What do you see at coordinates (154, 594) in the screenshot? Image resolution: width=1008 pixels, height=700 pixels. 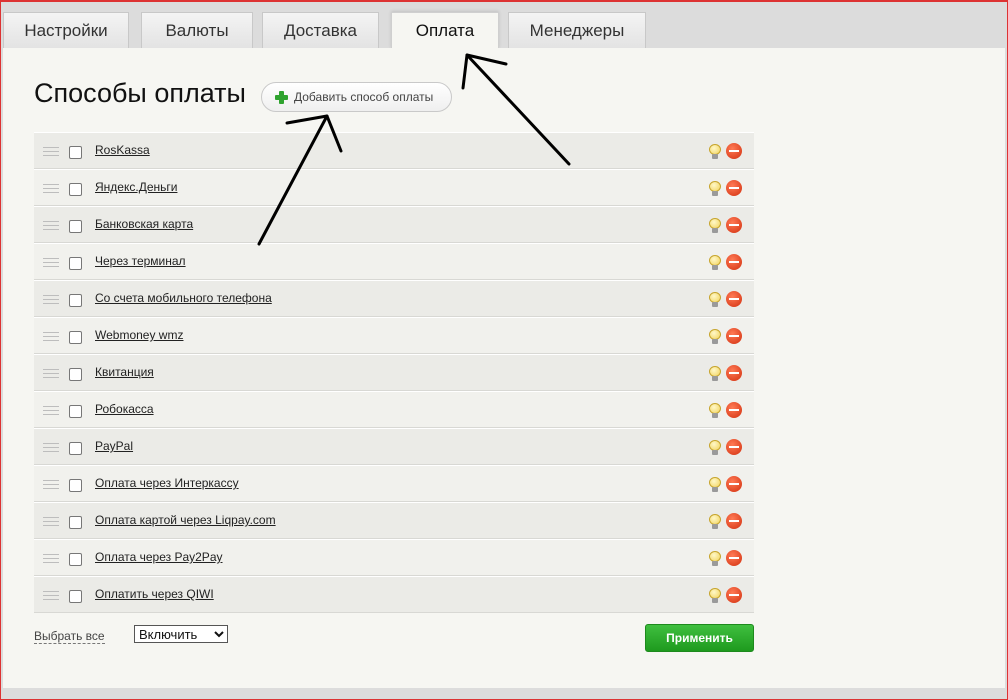 I see `payment-method-link: Оплатить через QIWI` at bounding box center [154, 594].